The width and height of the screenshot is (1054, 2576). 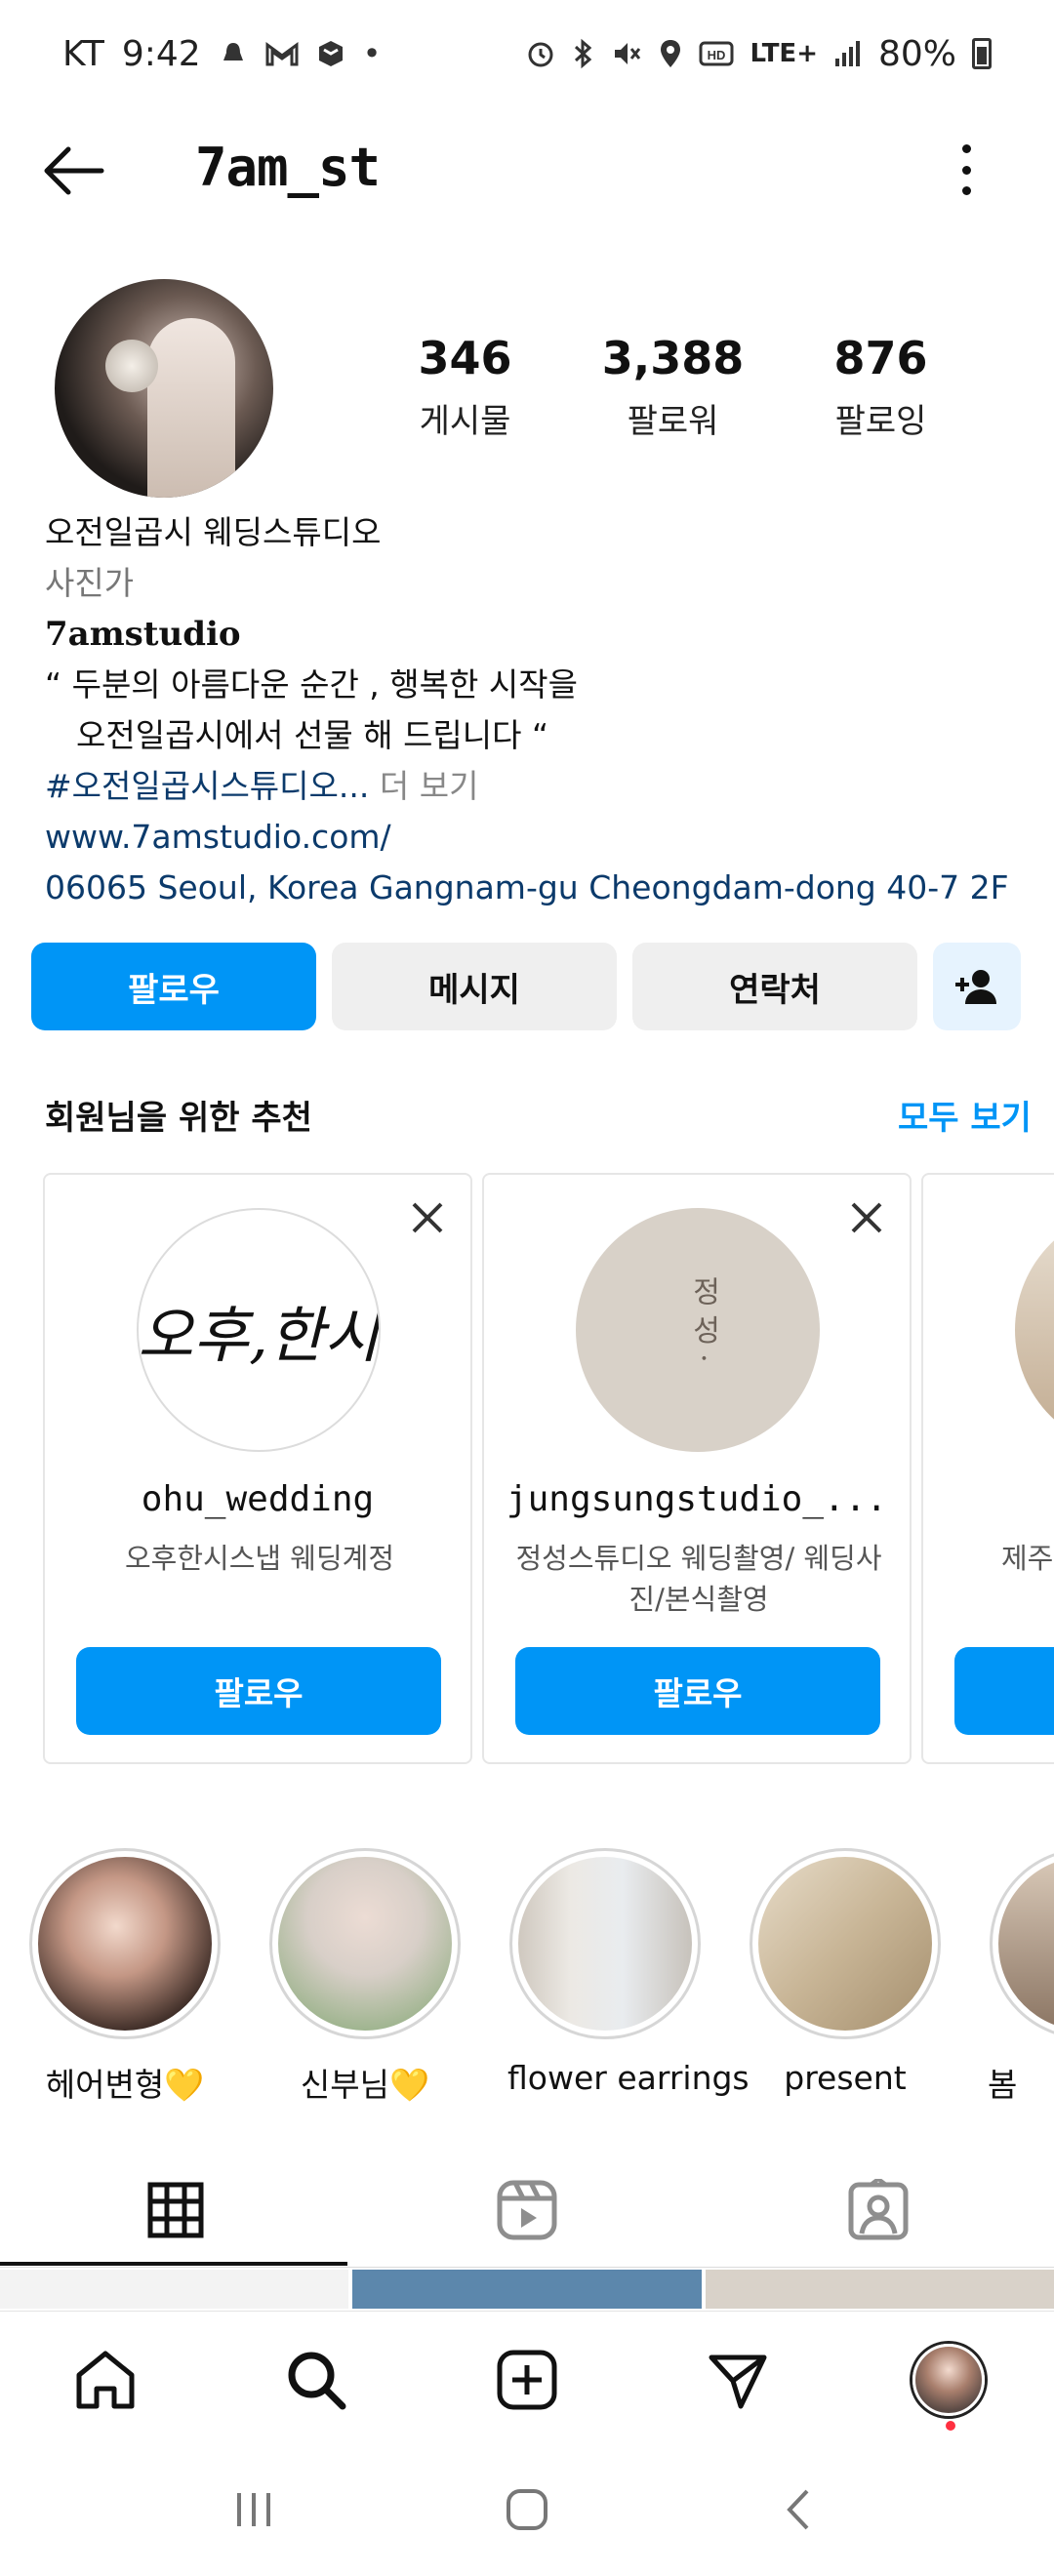 What do you see at coordinates (311, 684) in the screenshot?
I see `bio-line-1: “ 두분의 아름다운 순간 , 행복한 시작을` at bounding box center [311, 684].